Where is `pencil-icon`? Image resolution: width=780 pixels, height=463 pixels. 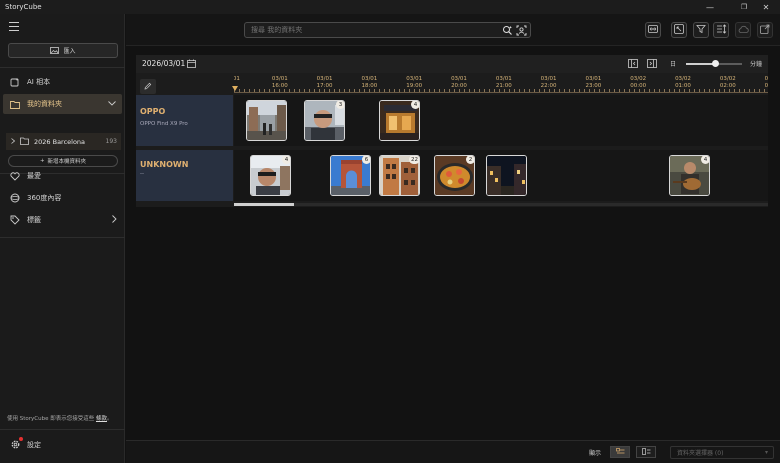
pencil-icon is located at coordinates (148, 87).